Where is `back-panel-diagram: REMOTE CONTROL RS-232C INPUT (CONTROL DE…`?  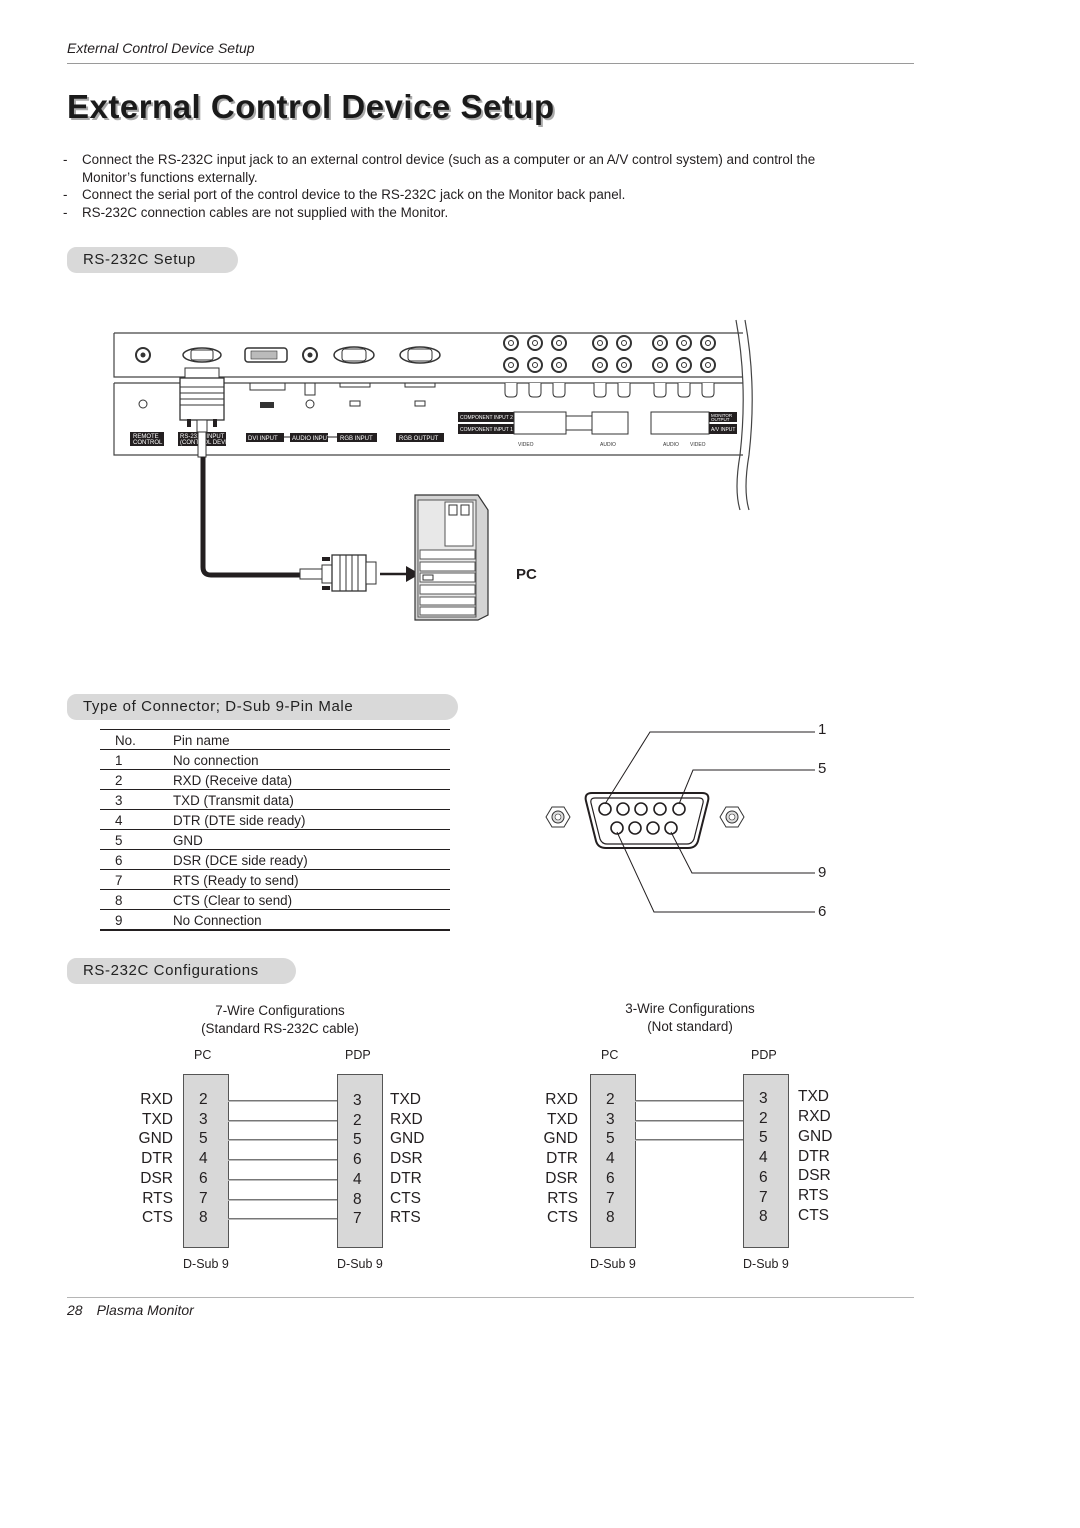 back-panel-diagram: REMOTE CONTROL RS-232C INPUT (CONTROL DE… is located at coordinates (433, 470).